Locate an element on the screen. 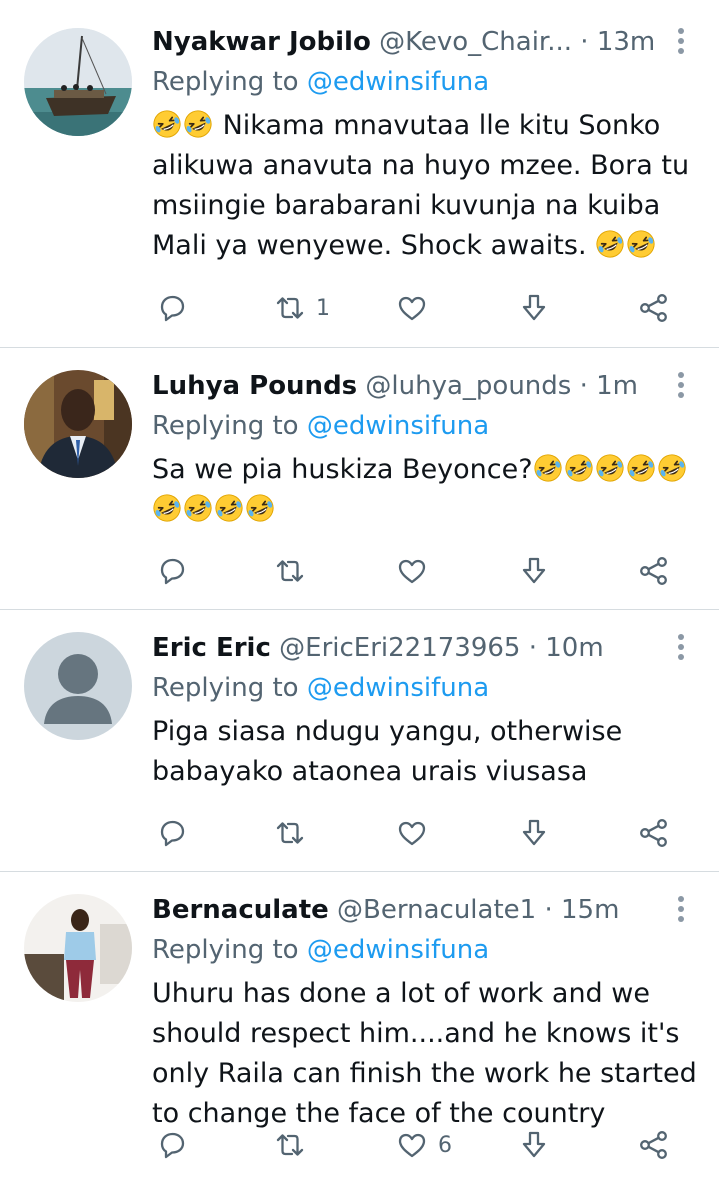 This screenshot has height=1187, width=719. lead-emojis is located at coordinates (183, 125).